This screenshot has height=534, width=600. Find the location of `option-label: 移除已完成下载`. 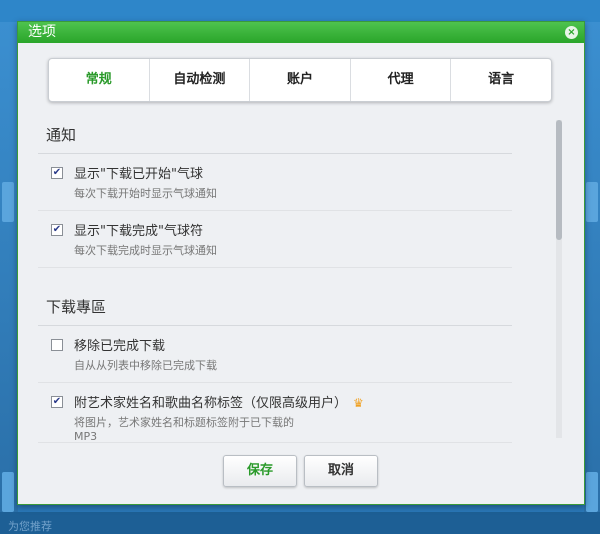

option-label: 移除已完成下载 is located at coordinates (120, 346).